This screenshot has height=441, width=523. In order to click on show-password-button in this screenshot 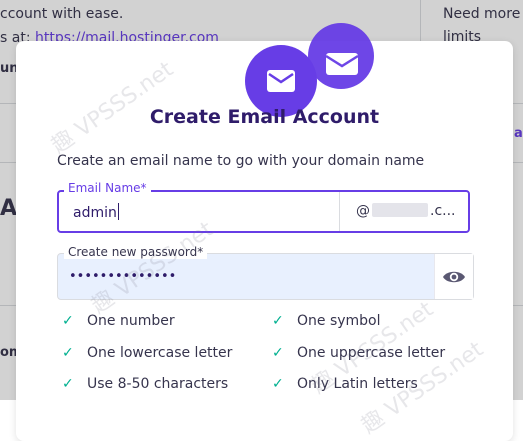, I will do `click(453, 276)`.